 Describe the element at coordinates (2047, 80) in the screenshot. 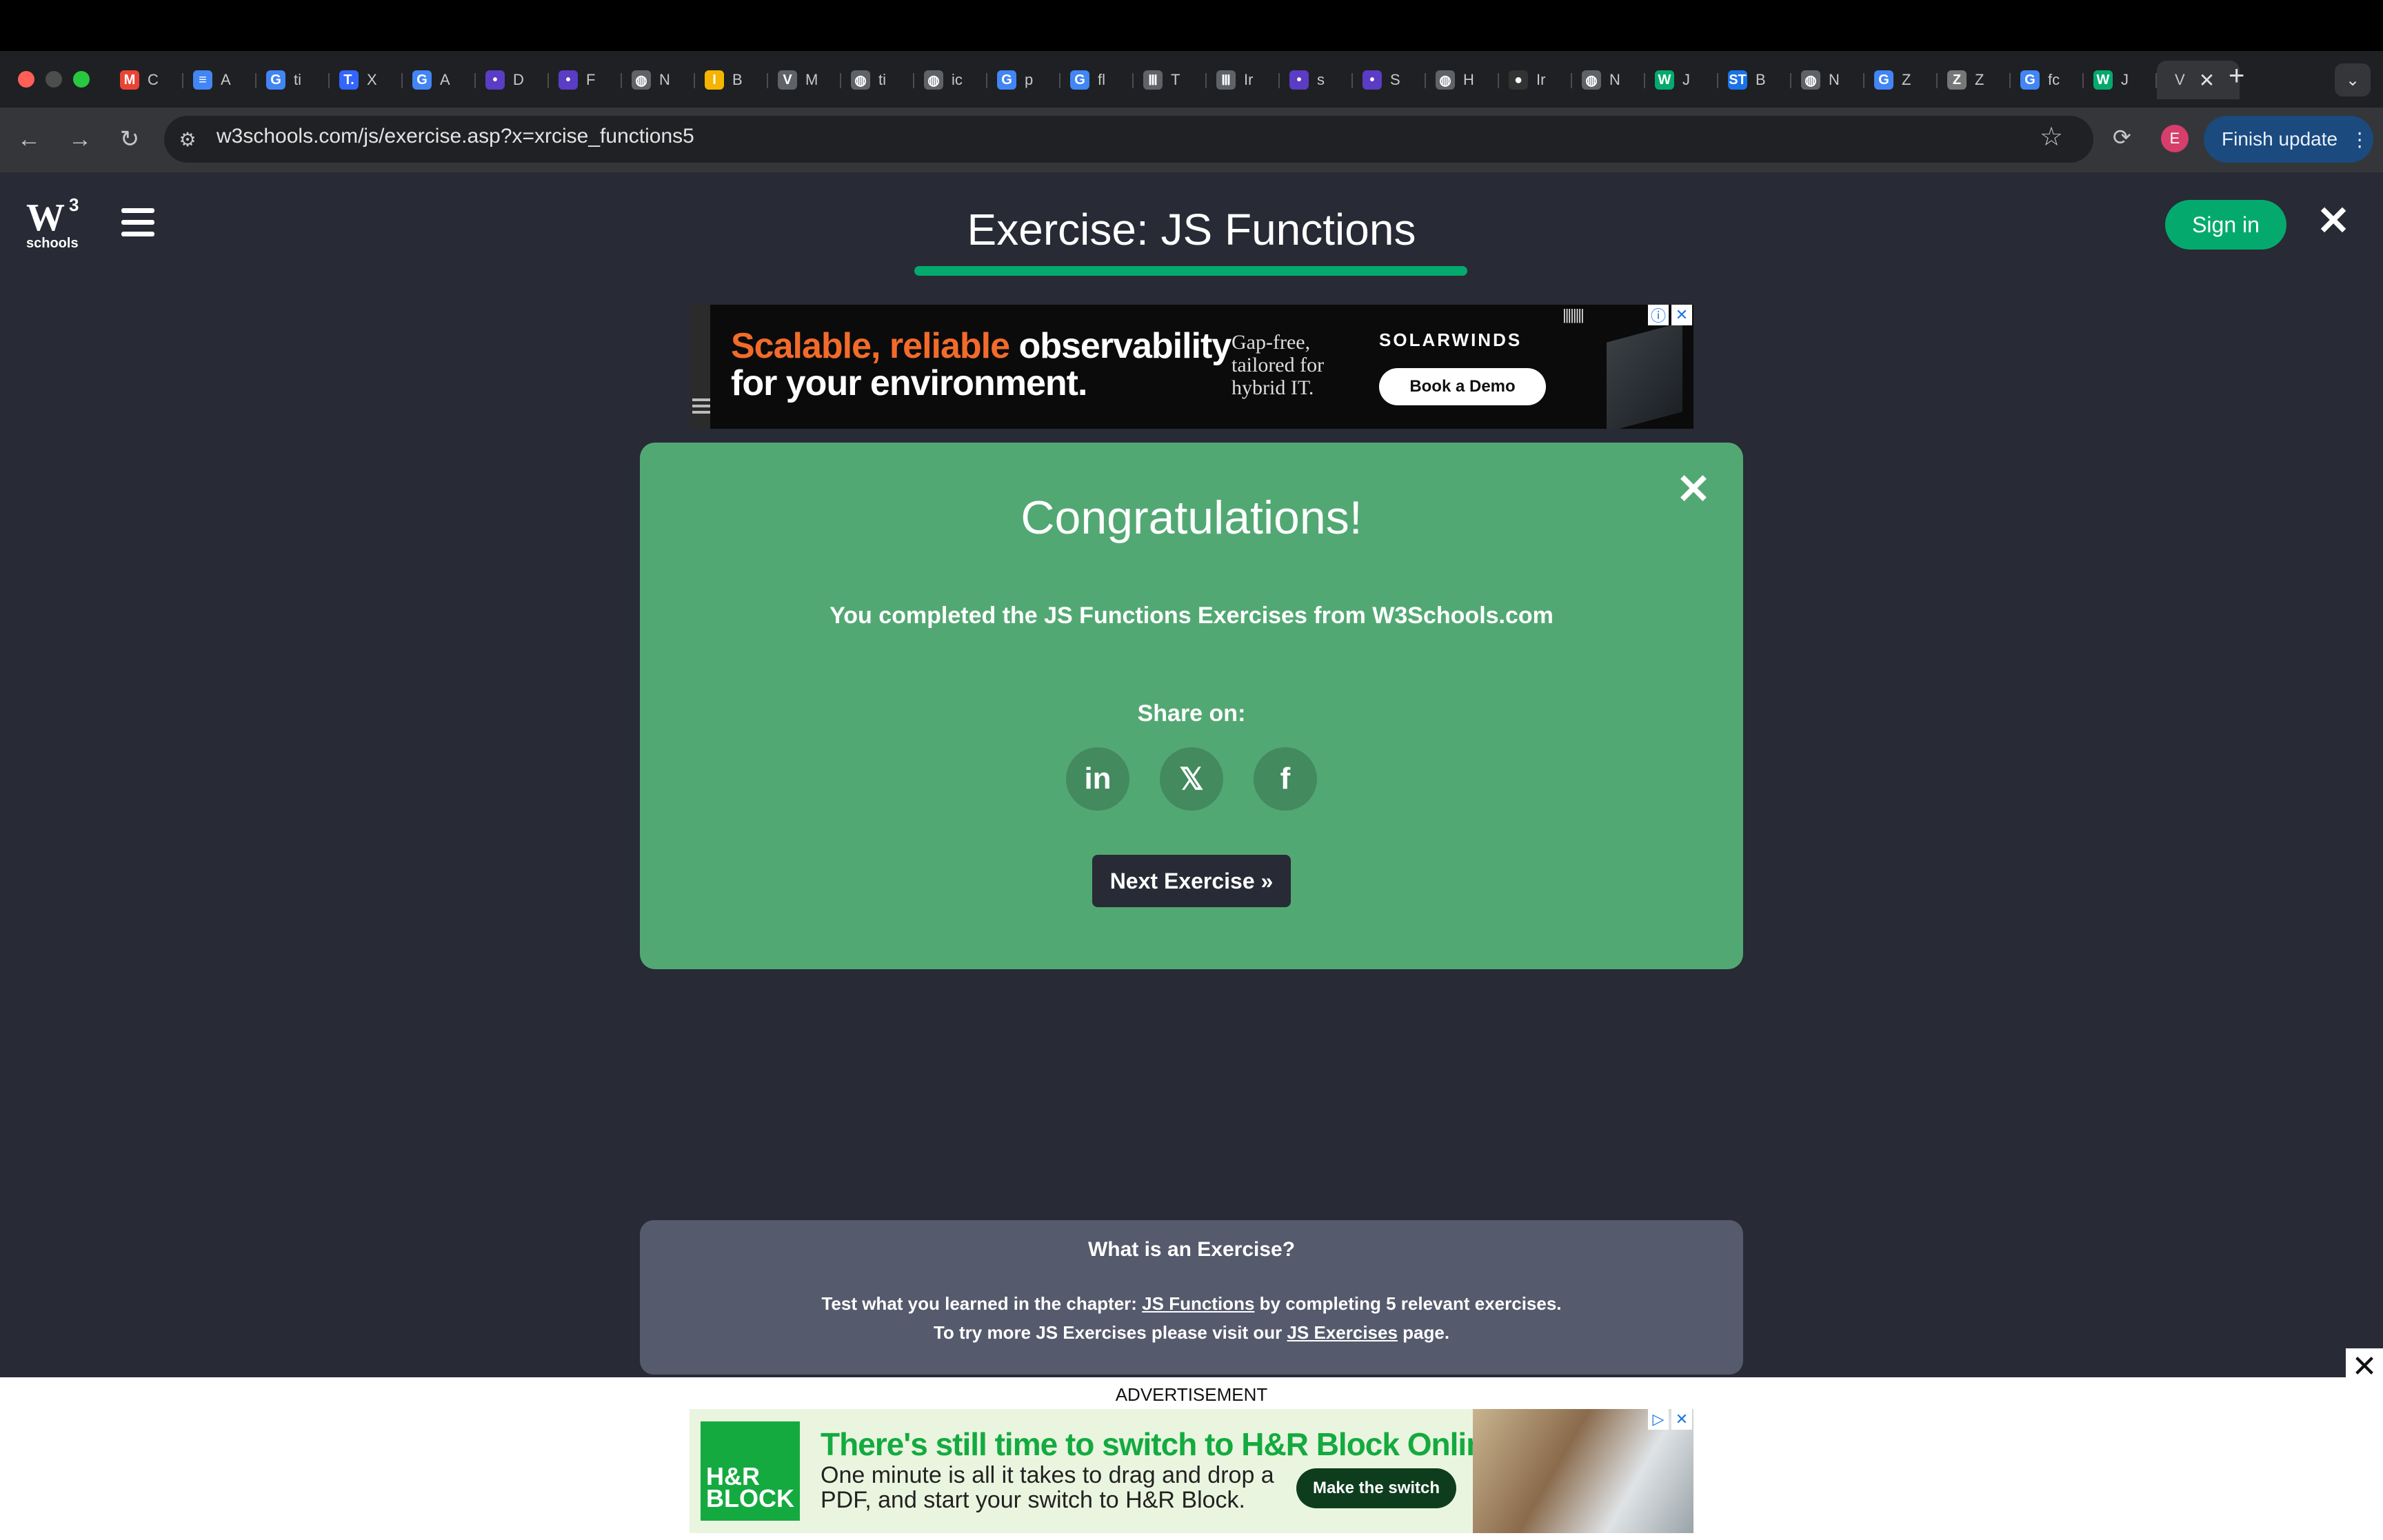

I see `browser-tab: Gfc` at that location.